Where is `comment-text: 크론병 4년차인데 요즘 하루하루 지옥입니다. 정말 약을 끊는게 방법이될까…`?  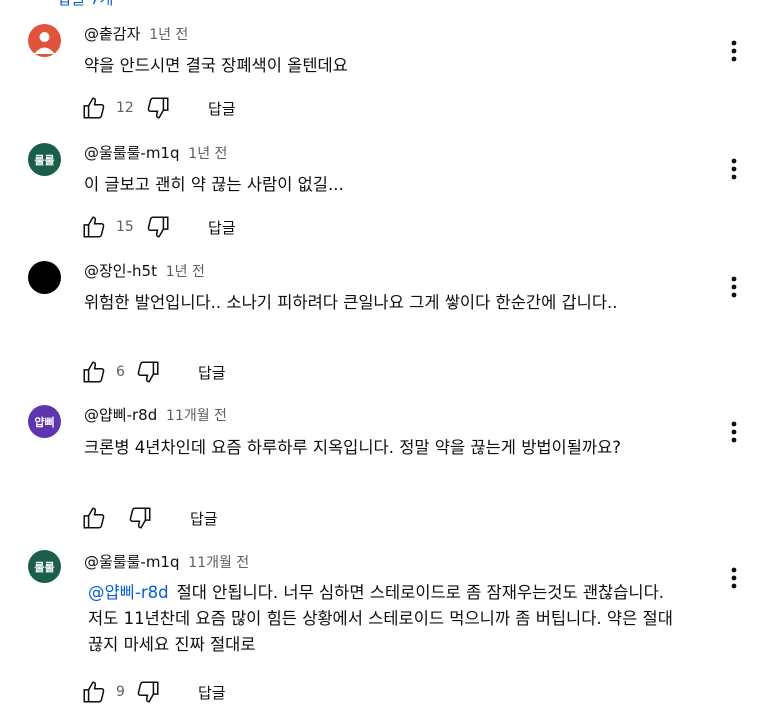 comment-text: 크론병 4년차인데 요즘 하루하루 지옥입니다. 정말 약을 끊는게 방법이될까… is located at coordinates (353, 447).